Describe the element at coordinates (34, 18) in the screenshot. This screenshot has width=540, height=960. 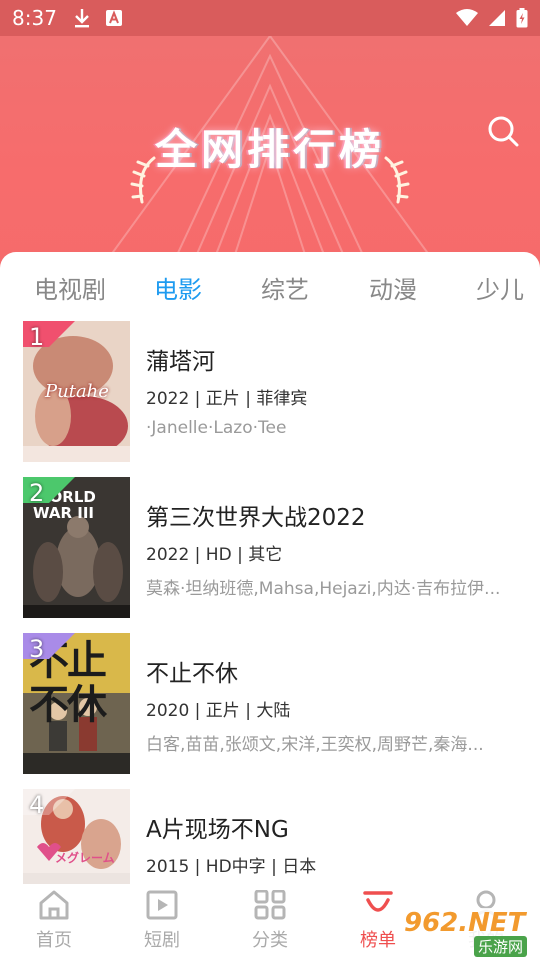
I see `status-time: 8:37` at that location.